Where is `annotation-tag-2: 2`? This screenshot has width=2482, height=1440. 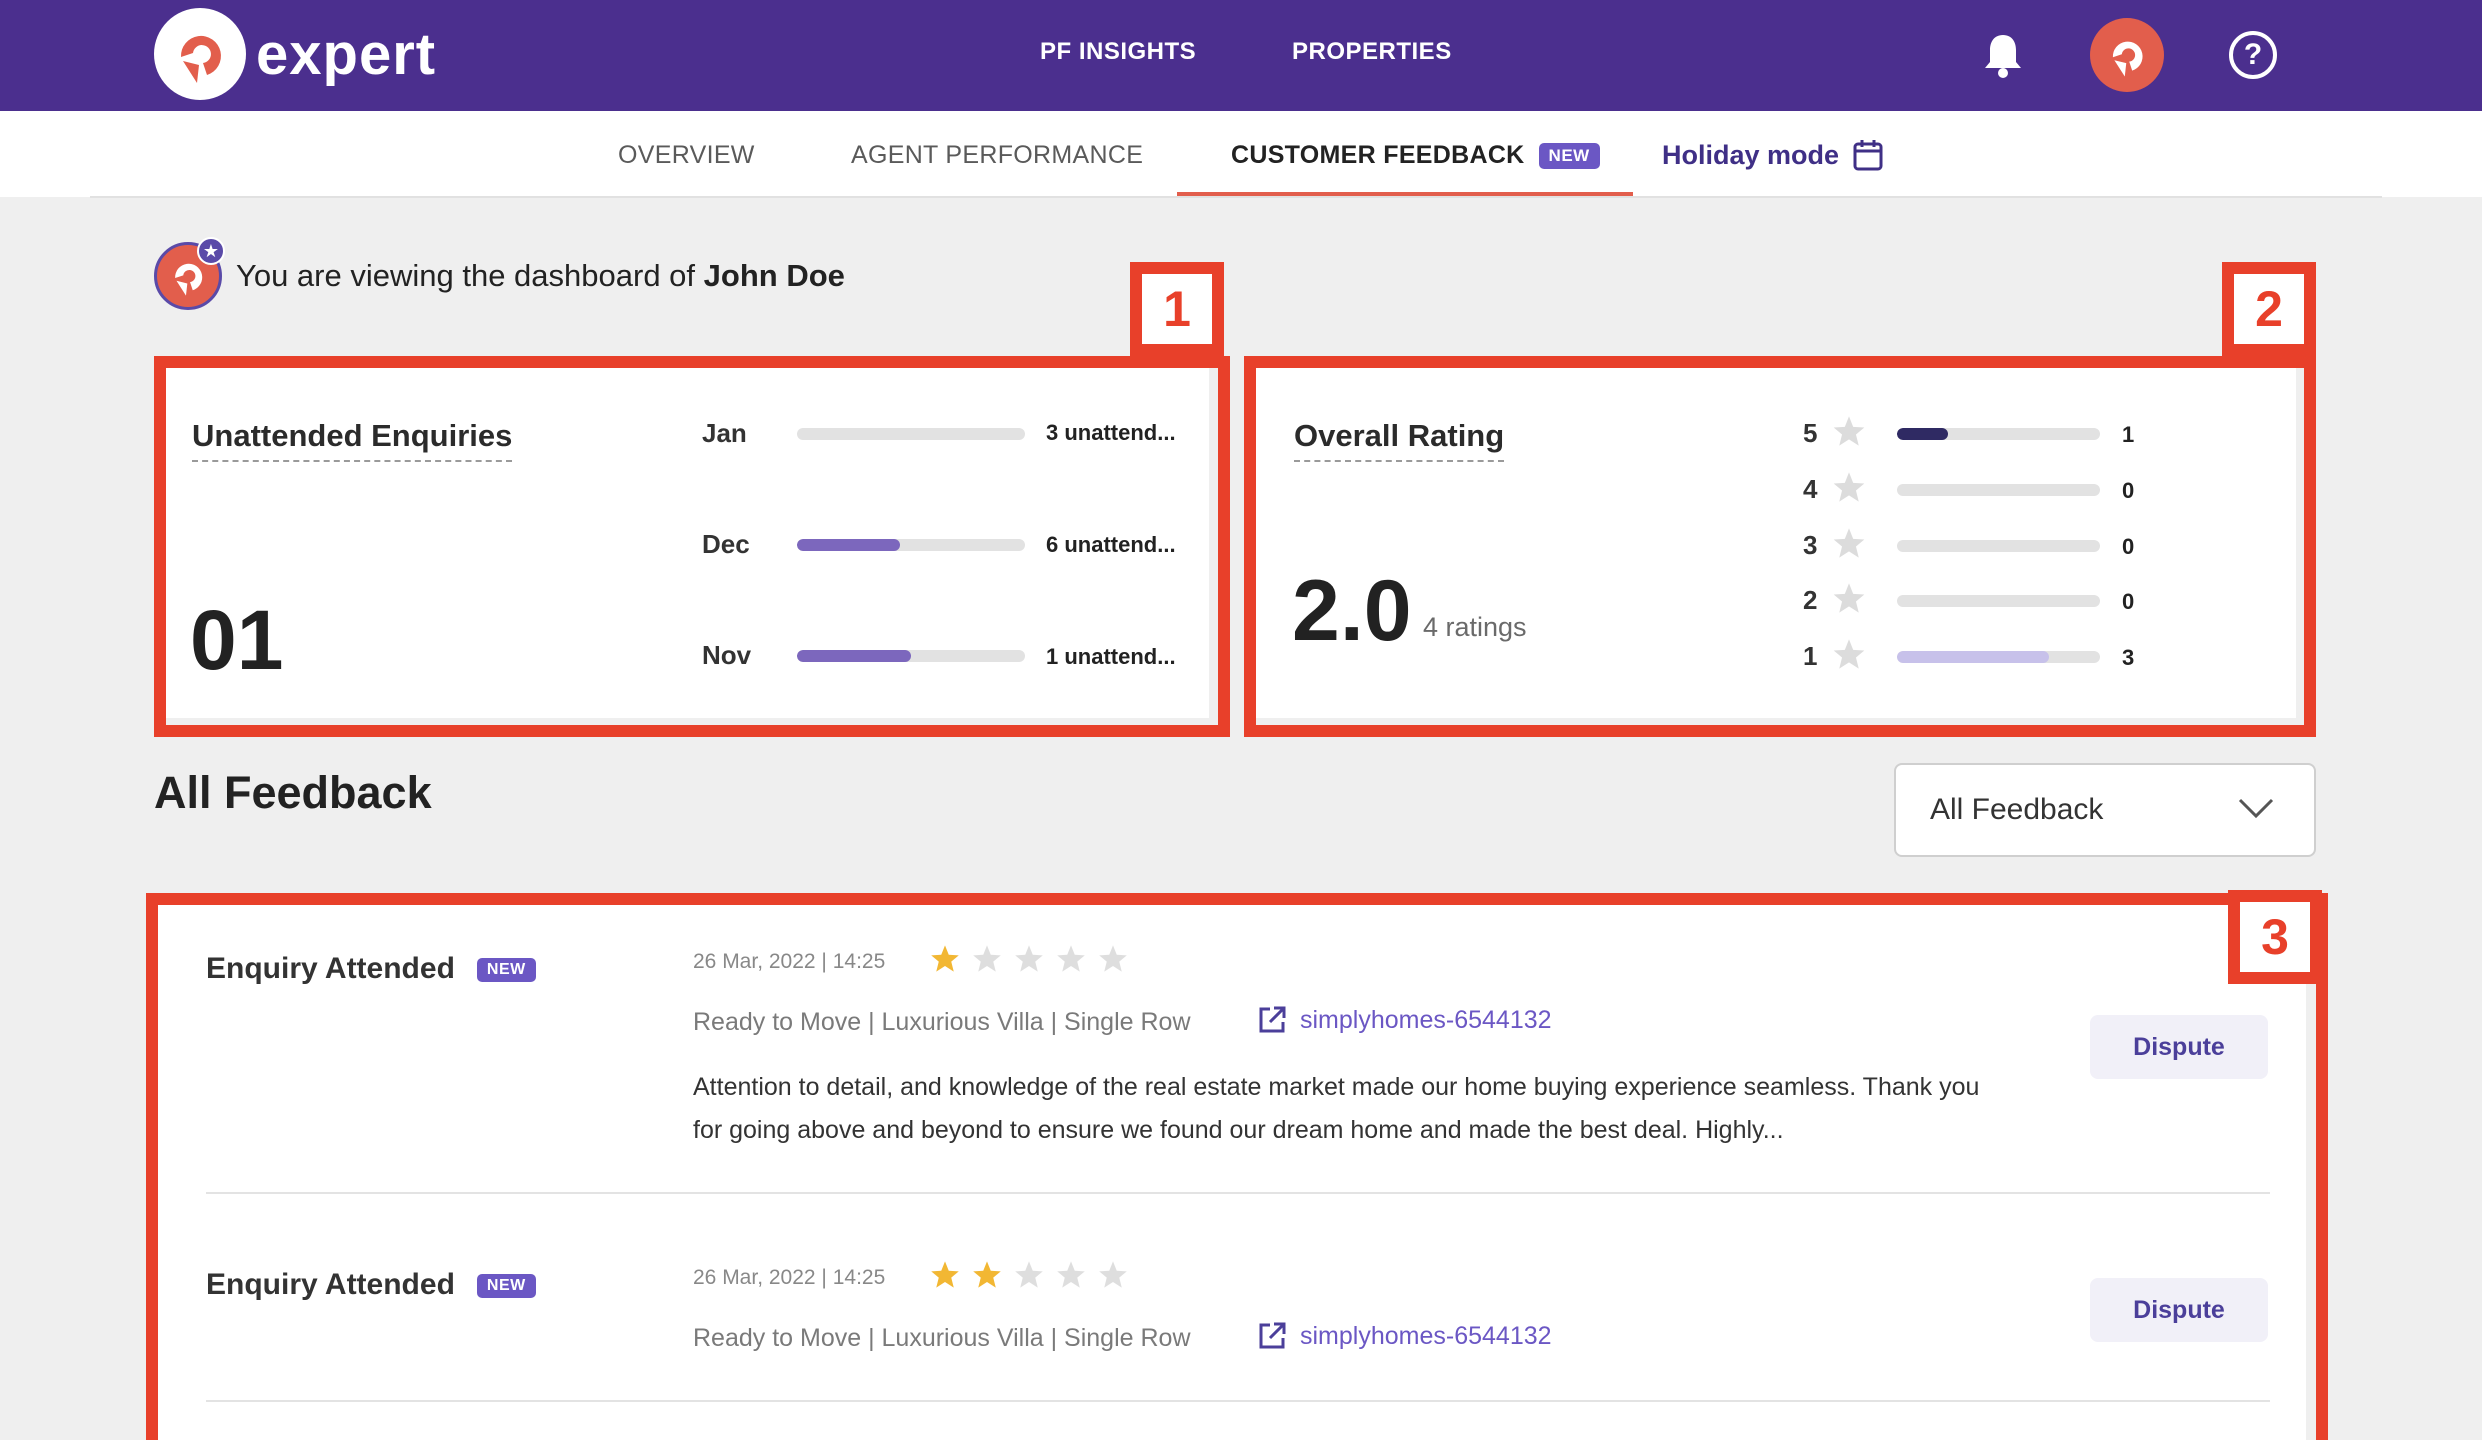 annotation-tag-2: 2 is located at coordinates (2269, 309).